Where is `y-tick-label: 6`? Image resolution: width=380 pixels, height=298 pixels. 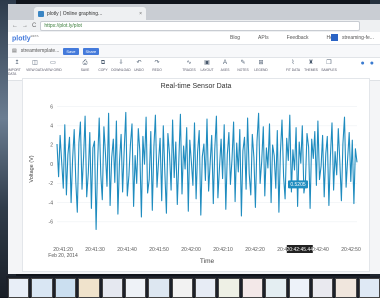 y-tick-label: 6 is located at coordinates (51, 107).